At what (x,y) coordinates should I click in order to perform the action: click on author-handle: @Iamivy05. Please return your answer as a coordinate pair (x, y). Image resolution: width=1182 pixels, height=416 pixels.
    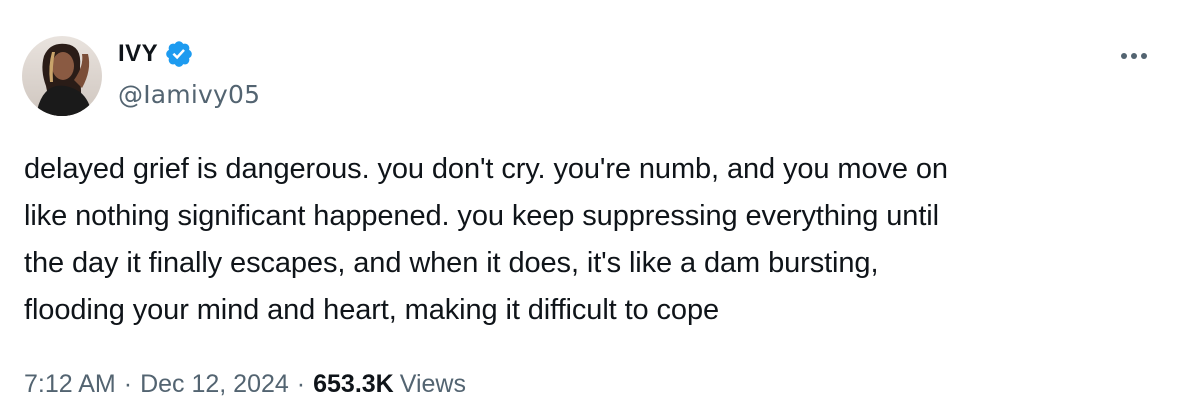
    Looking at the image, I should click on (189, 94).